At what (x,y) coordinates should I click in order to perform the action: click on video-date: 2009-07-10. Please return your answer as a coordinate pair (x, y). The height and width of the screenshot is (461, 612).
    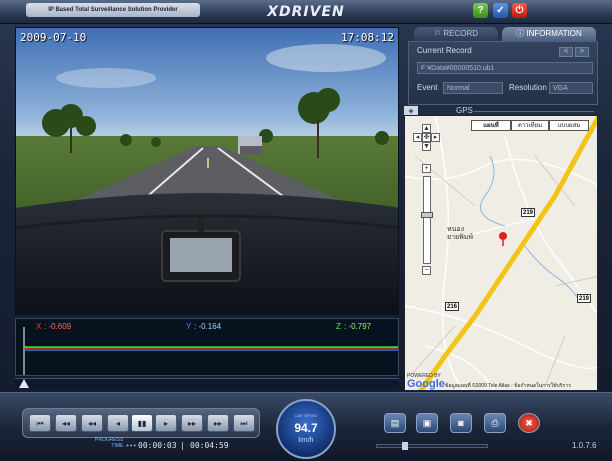
    Looking at the image, I should click on (53, 37).